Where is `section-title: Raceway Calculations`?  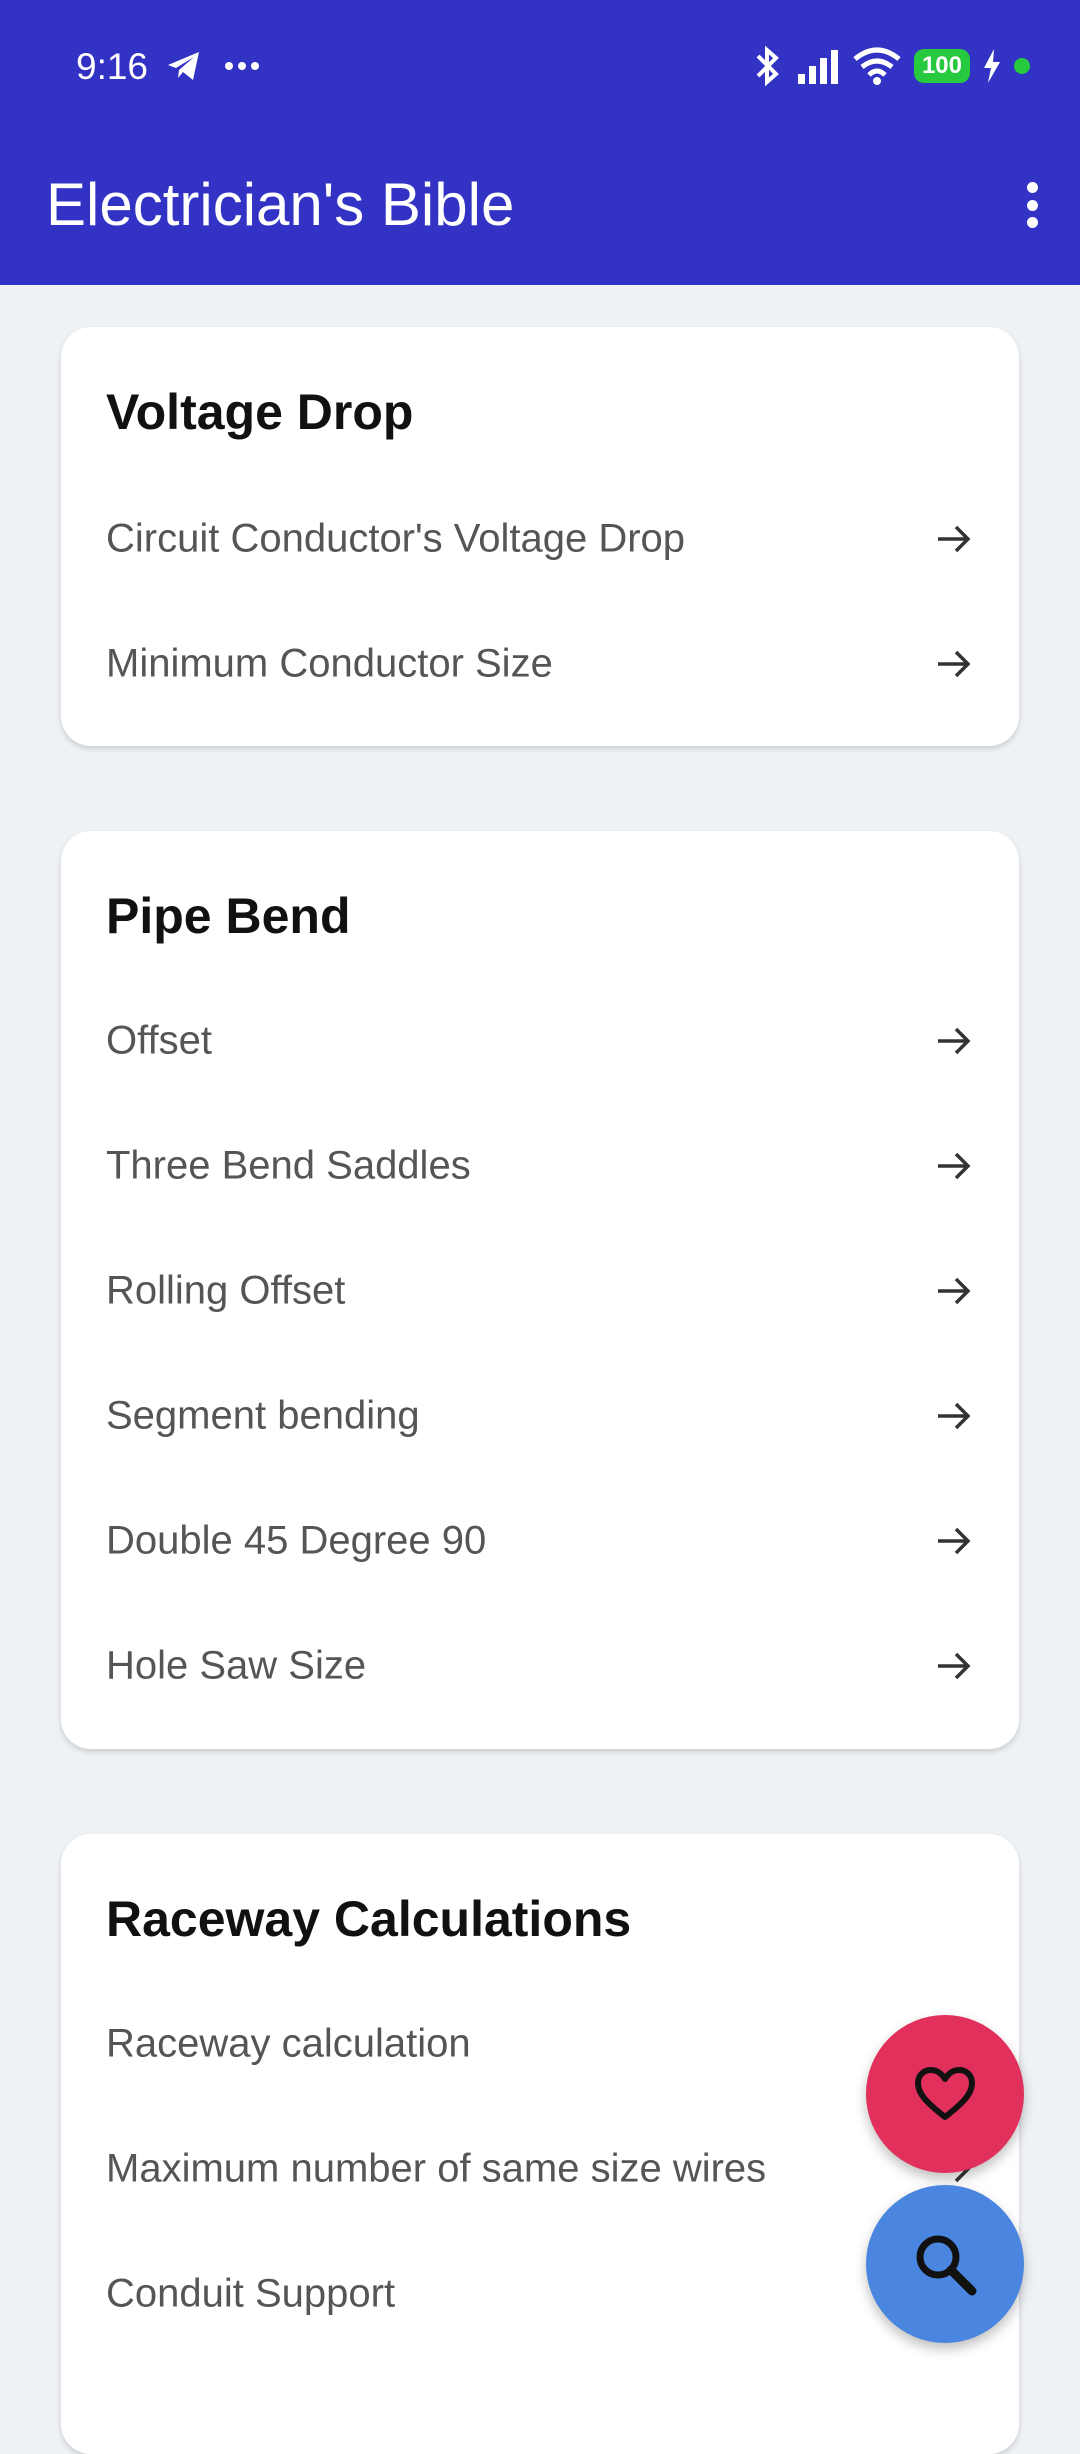 section-title: Raceway Calculations is located at coordinates (369, 1919).